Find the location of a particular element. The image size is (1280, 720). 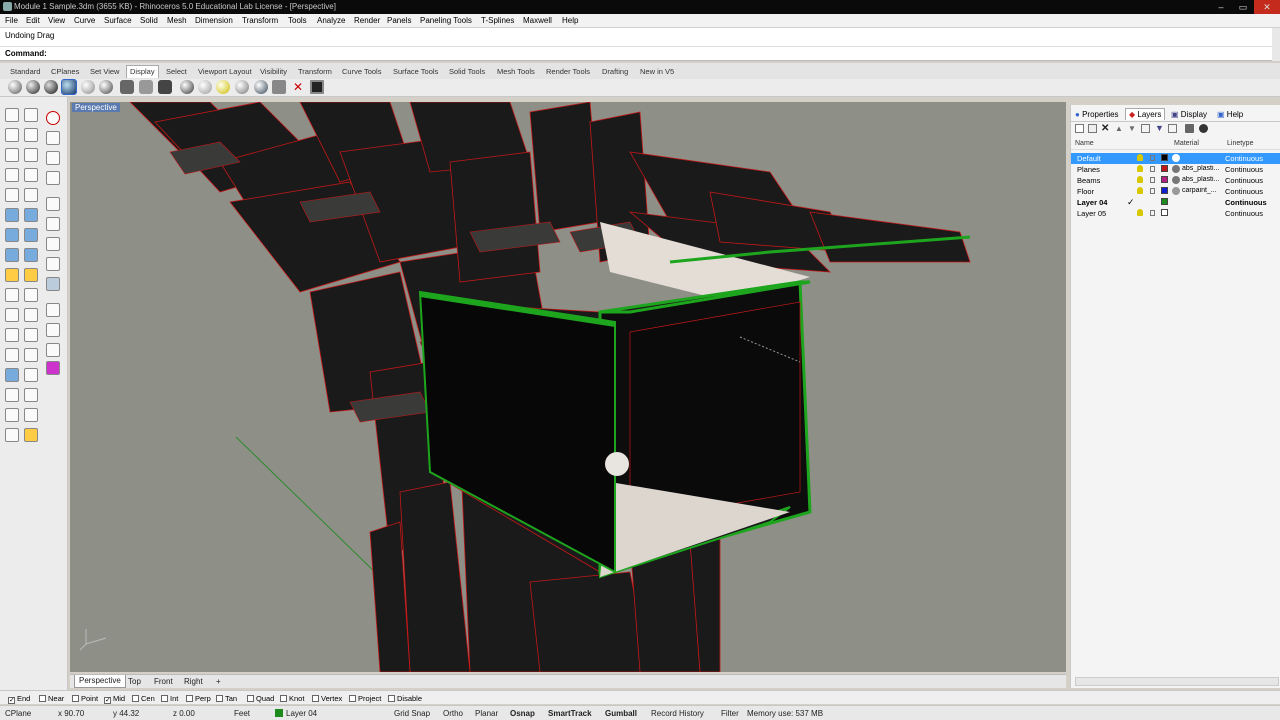

material-ball-icon is located at coordinates (242, 87).